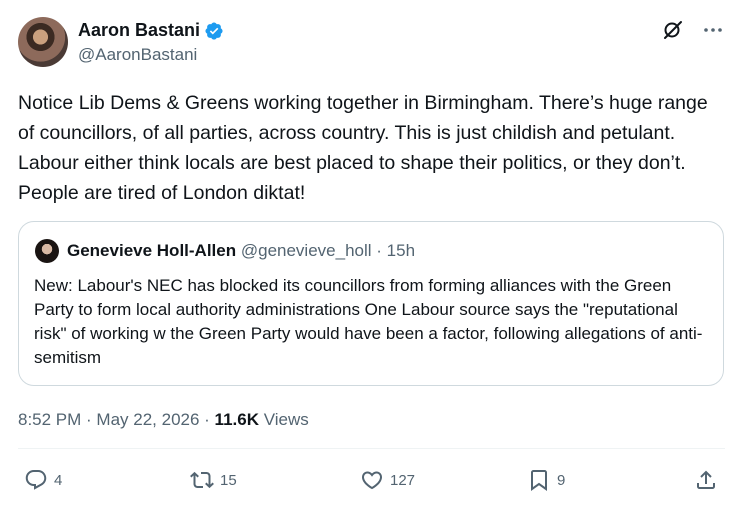 The height and width of the screenshot is (515, 743). I want to click on bookmark-button: 9, so click(546, 480).